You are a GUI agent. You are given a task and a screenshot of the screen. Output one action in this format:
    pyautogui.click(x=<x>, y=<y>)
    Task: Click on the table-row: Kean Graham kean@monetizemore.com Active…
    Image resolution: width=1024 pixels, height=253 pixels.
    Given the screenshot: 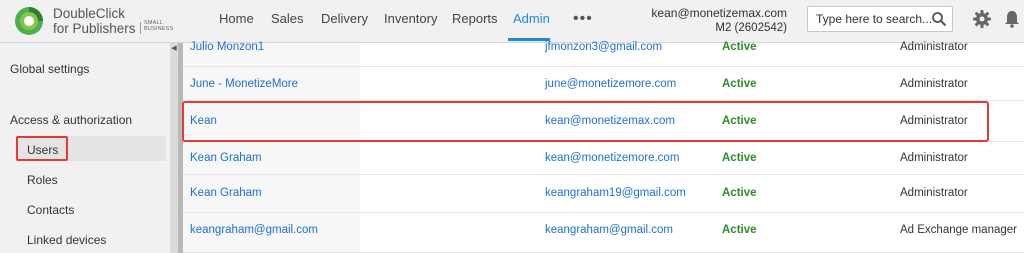 What is the action you would take?
    pyautogui.click(x=603, y=158)
    